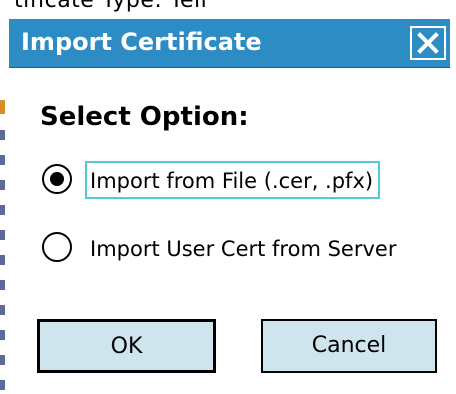 The width and height of the screenshot is (456, 394). I want to click on radio-label-import-server: Import User Cert from Server, so click(244, 248).